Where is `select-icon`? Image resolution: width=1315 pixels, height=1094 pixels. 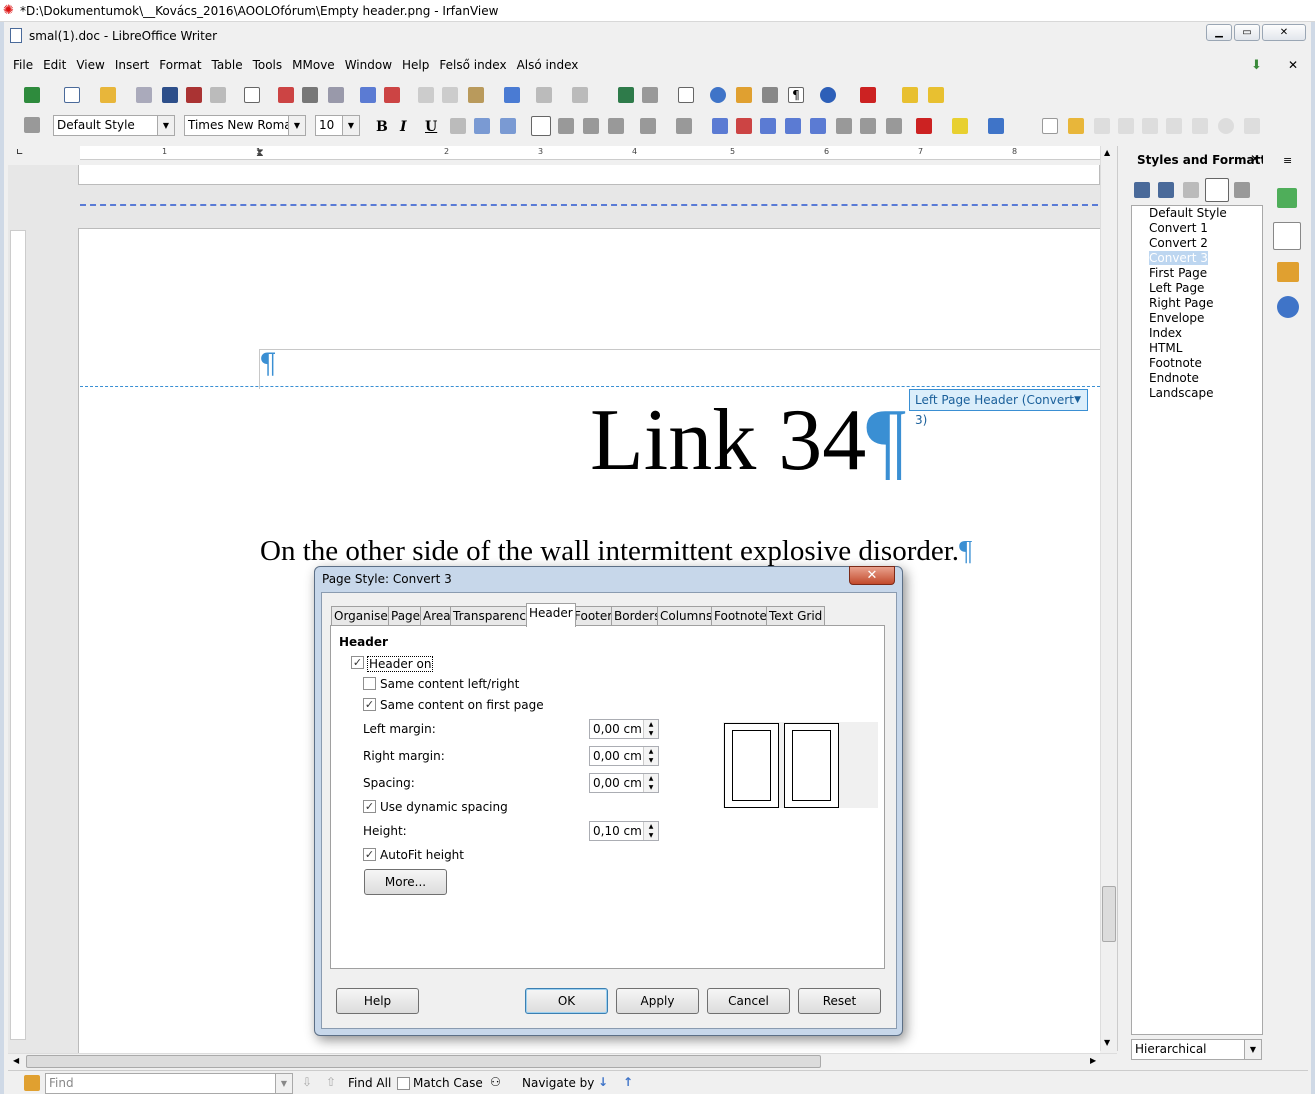 select-icon is located at coordinates (1050, 126).